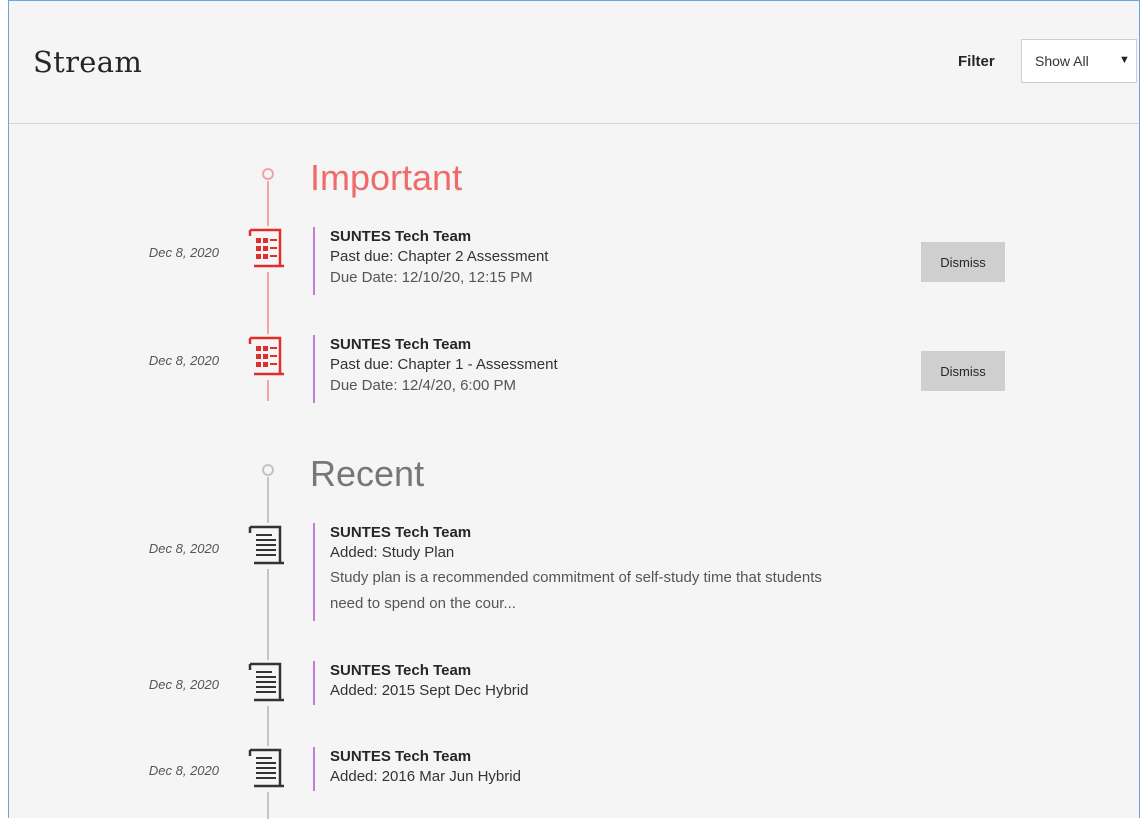 This screenshot has height=819, width=1142. Describe the element at coordinates (429, 691) in the screenshot. I see `item-title: Added: 2015 Sept Dec Hybrid` at that location.